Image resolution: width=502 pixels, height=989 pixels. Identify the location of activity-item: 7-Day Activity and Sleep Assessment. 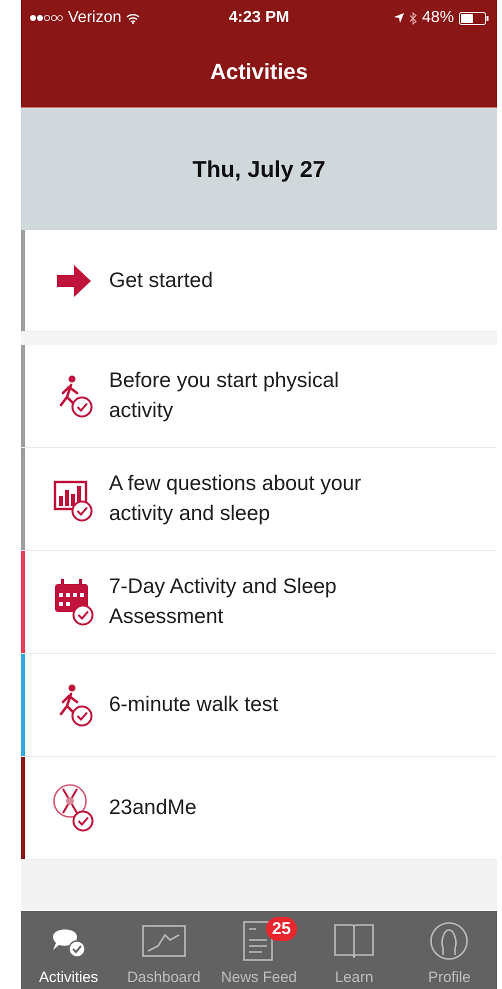
(259, 602).